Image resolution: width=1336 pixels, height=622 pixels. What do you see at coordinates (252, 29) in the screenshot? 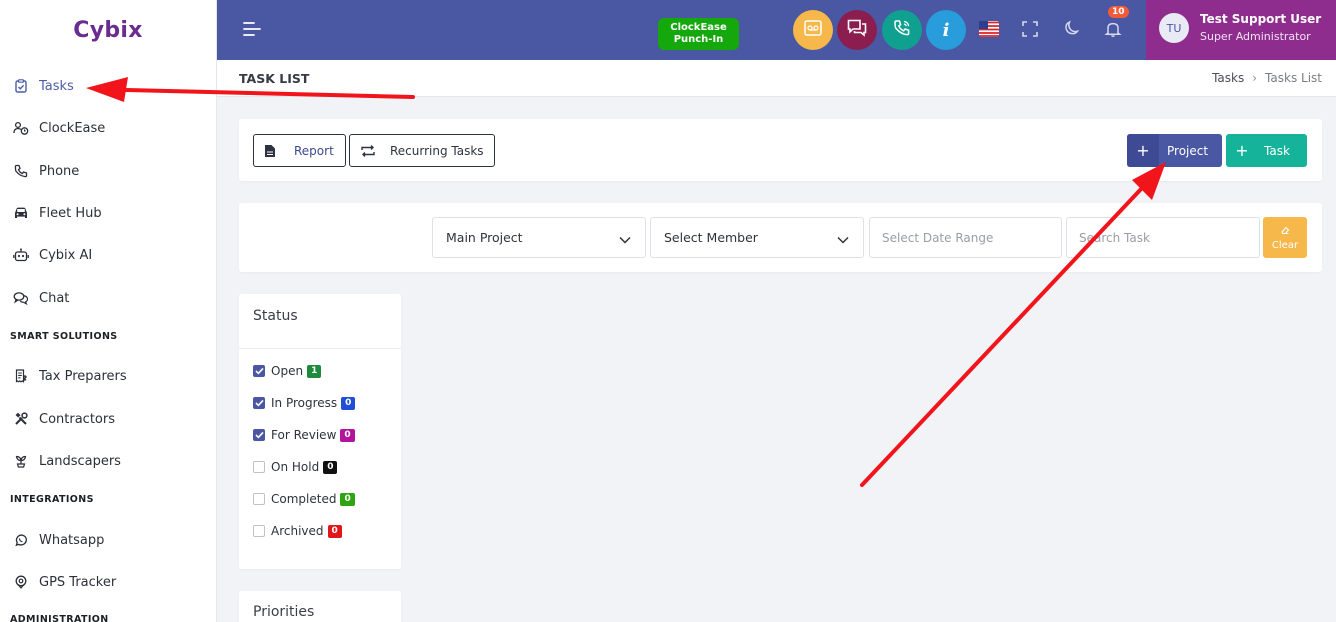
I see `menu-toggle-icon` at bounding box center [252, 29].